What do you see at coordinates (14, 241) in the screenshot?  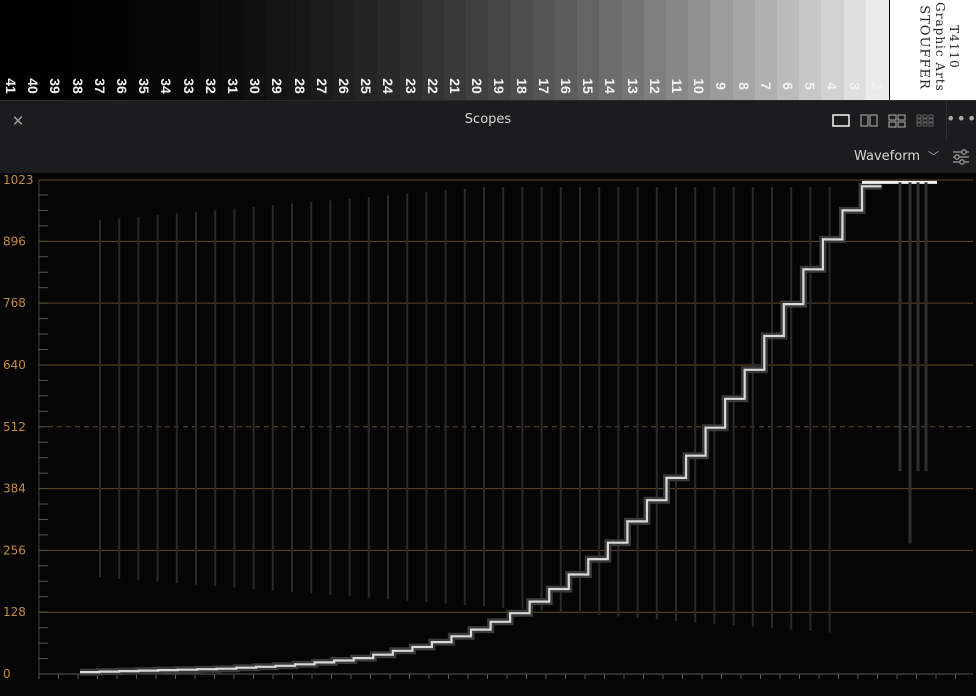 I see `y-tick-label: 896` at bounding box center [14, 241].